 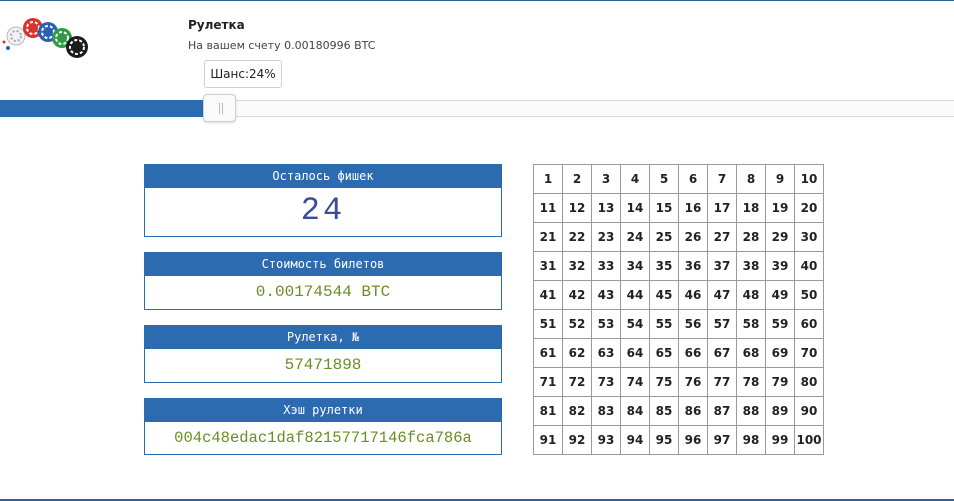 I want to click on number-cell: 91, so click(x=548, y=440).